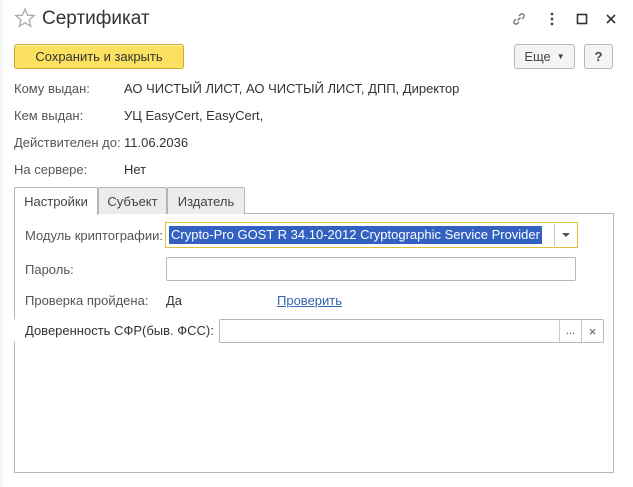  What do you see at coordinates (582, 19) in the screenshot?
I see `maximize-icon` at bounding box center [582, 19].